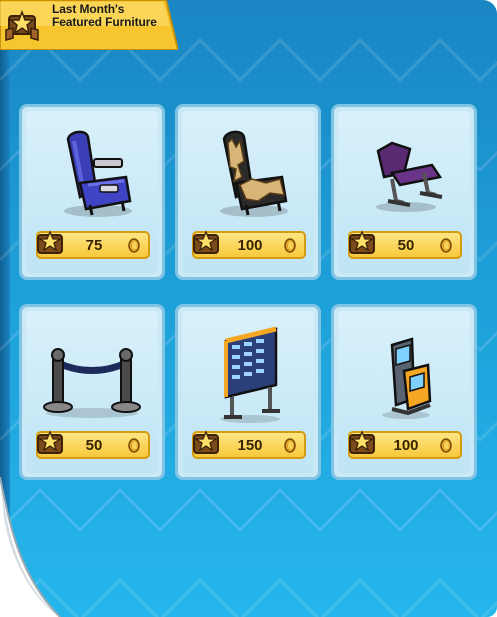  What do you see at coordinates (254, 173) in the screenshot?
I see `fur-airplane-seat-icon` at bounding box center [254, 173].